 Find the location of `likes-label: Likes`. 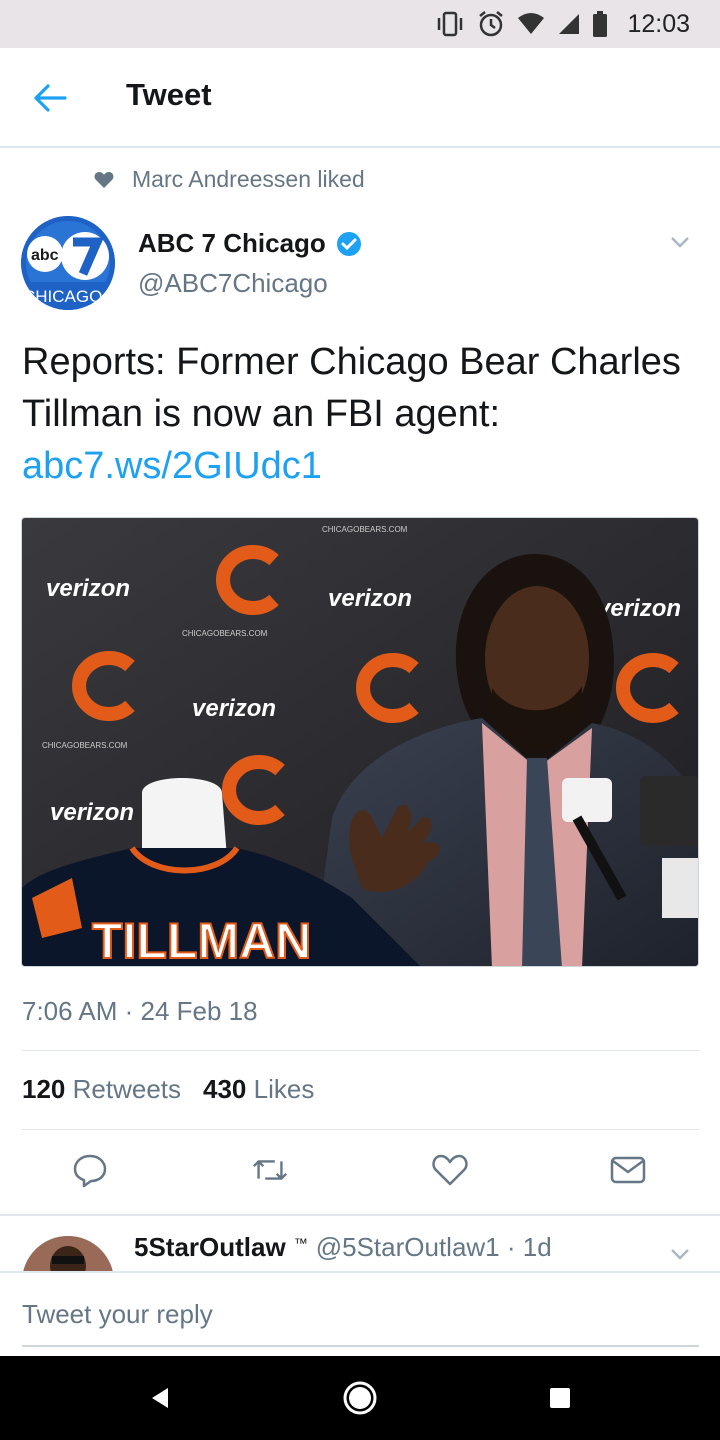

likes-label: Likes is located at coordinates (284, 1089).